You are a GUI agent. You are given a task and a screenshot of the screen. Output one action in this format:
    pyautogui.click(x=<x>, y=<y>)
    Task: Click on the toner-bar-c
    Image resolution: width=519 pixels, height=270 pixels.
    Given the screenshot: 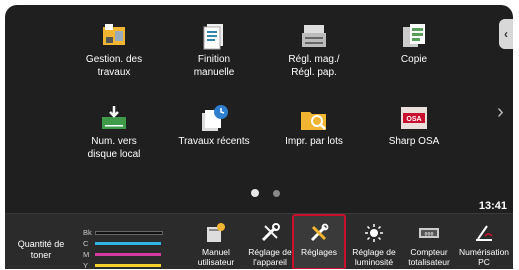 What is the action you would take?
    pyautogui.click(x=128, y=243)
    